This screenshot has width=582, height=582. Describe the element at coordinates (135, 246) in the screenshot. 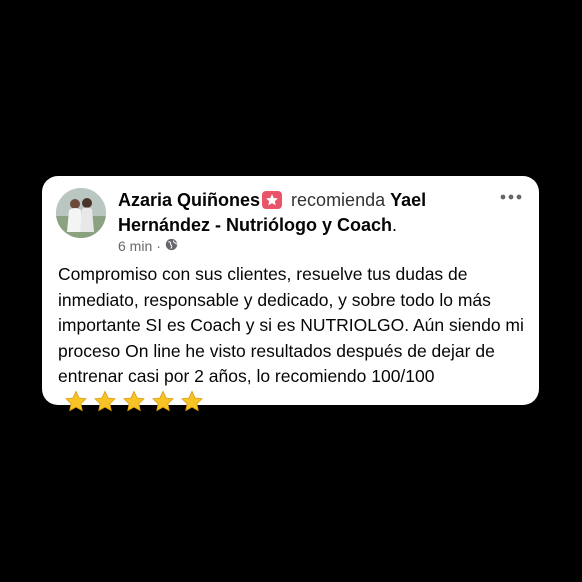

I see `timestamp: 6 min` at that location.